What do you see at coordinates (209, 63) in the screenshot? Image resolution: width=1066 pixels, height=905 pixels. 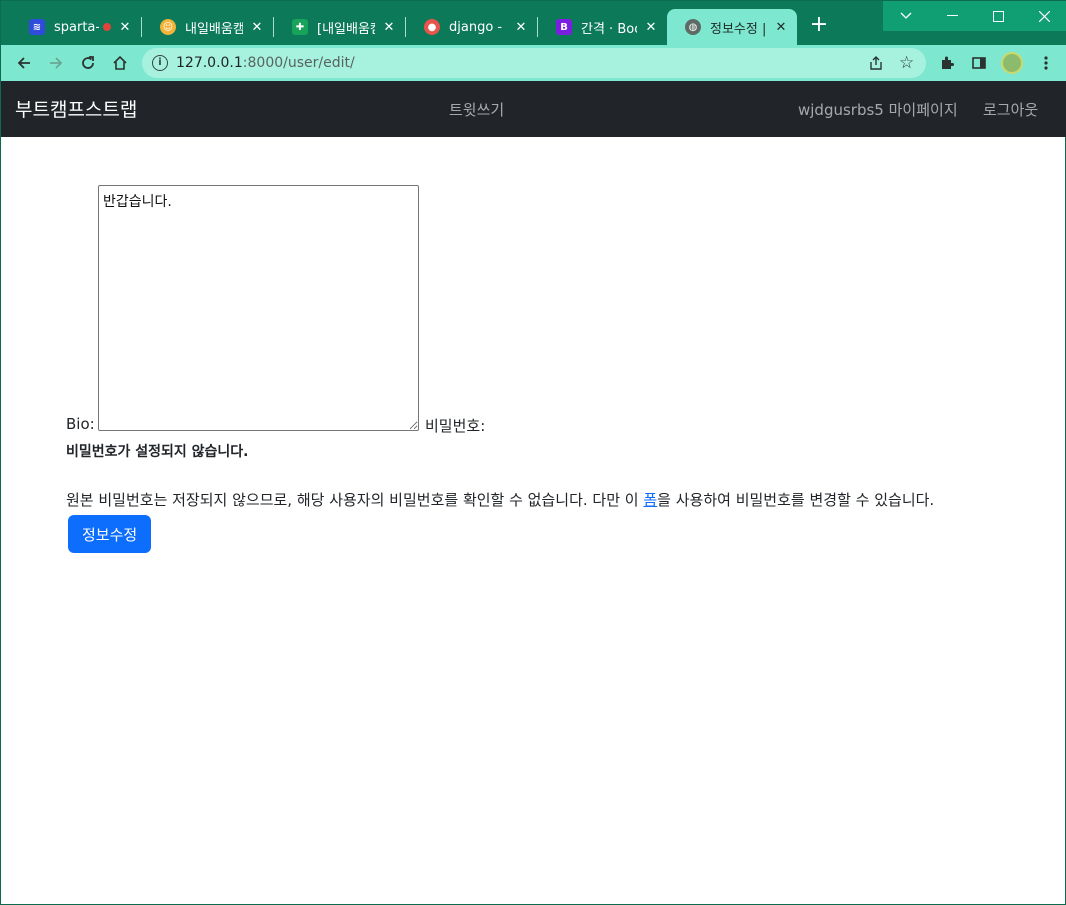 I see `url-host: 127.0.0.1` at bounding box center [209, 63].